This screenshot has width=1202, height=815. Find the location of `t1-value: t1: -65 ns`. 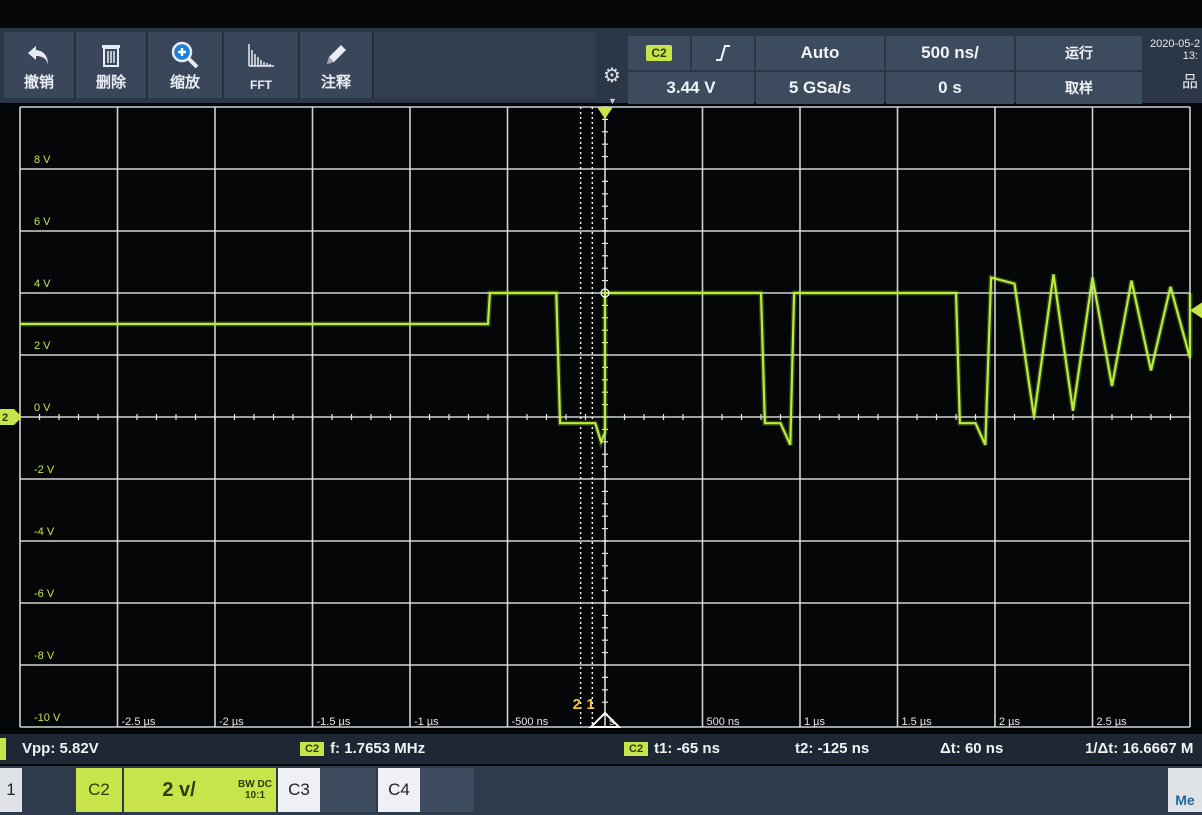

t1-value: t1: -65 ns is located at coordinates (687, 748).